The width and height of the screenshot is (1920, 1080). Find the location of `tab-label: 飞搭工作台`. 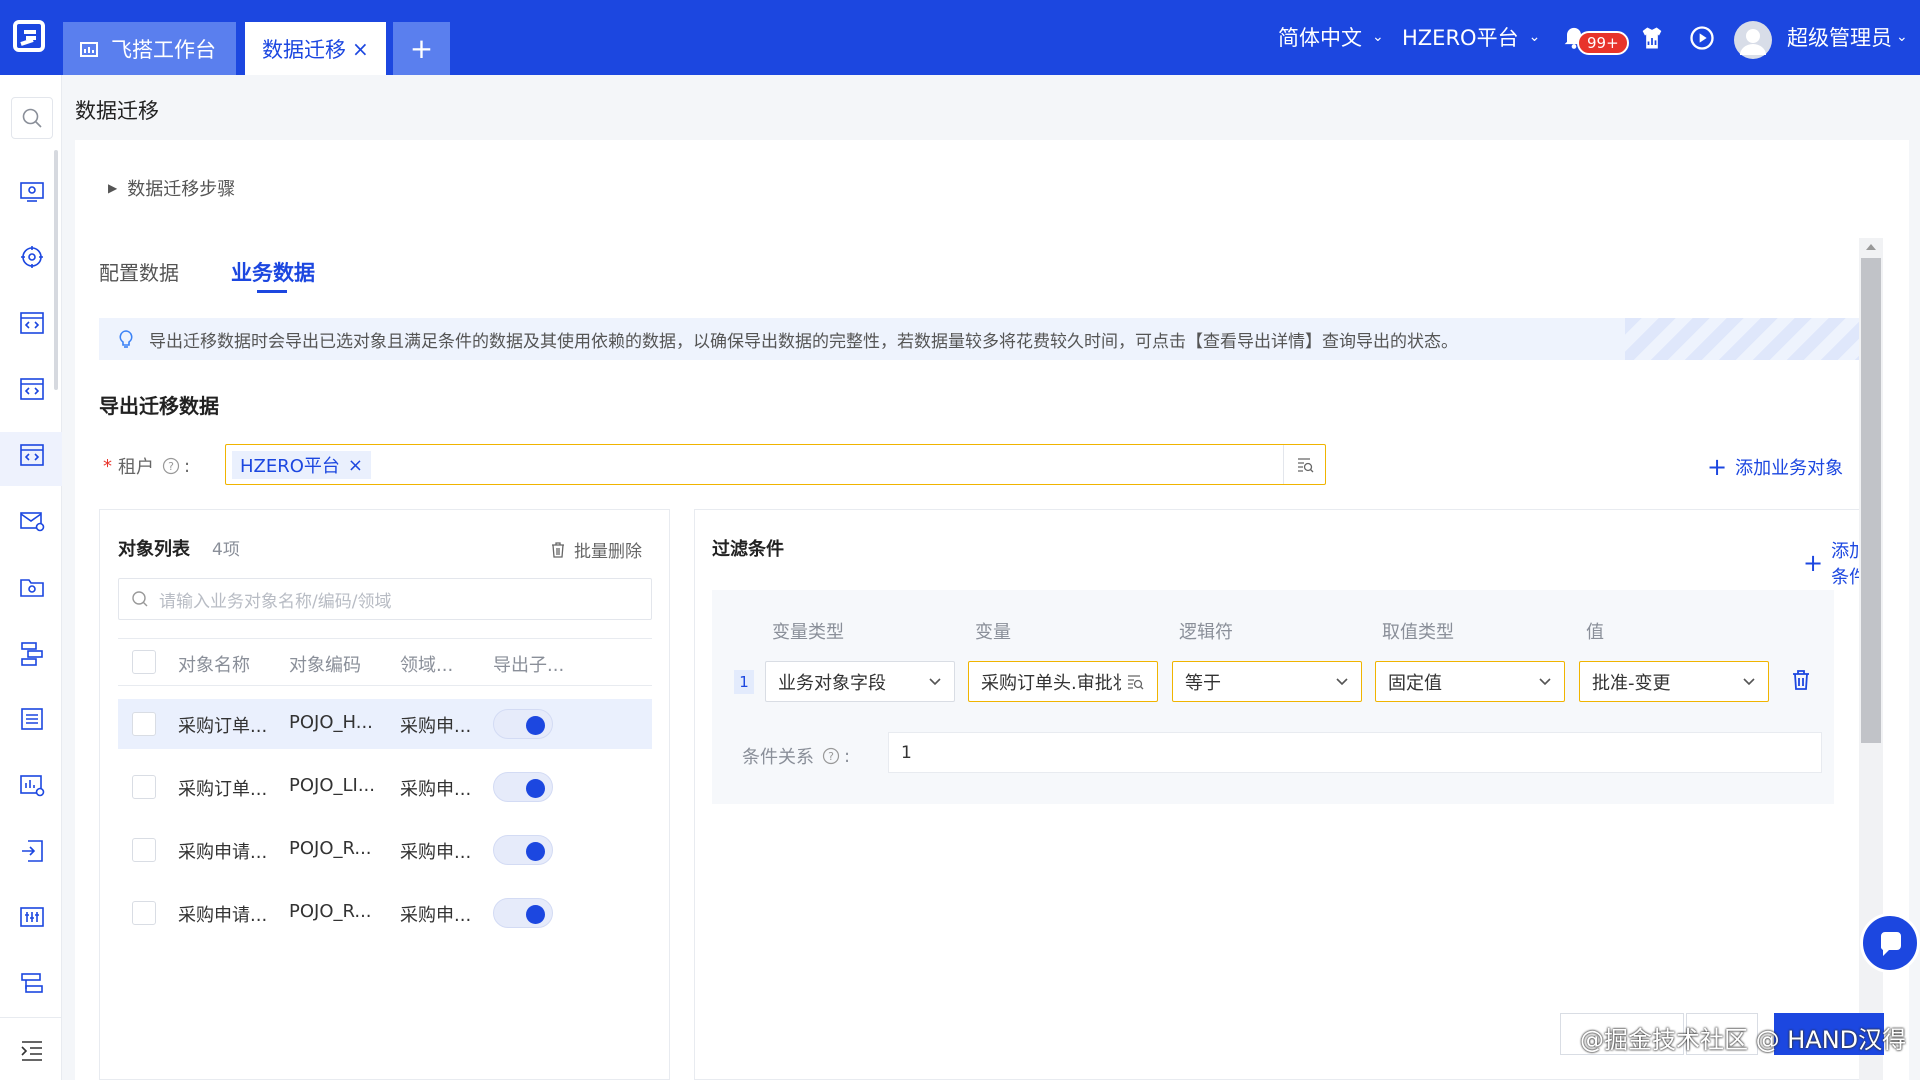

tab-label: 飞搭工作台 is located at coordinates (163, 49).